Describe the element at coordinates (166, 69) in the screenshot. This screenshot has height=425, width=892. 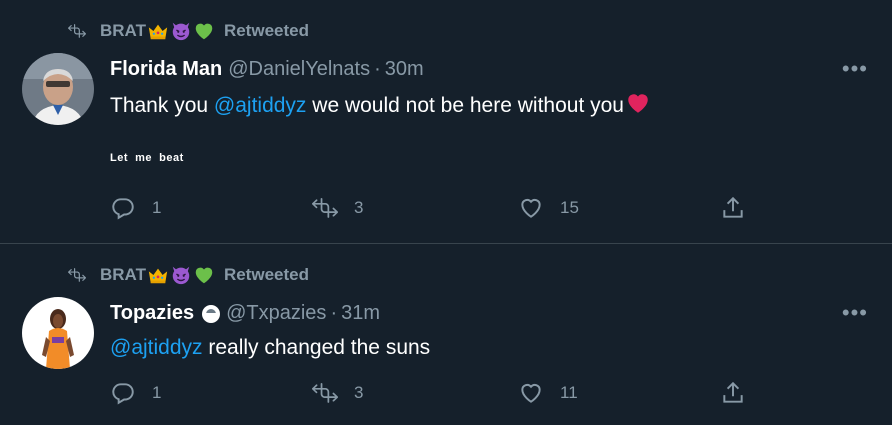
I see `display-name: Florida Man` at that location.